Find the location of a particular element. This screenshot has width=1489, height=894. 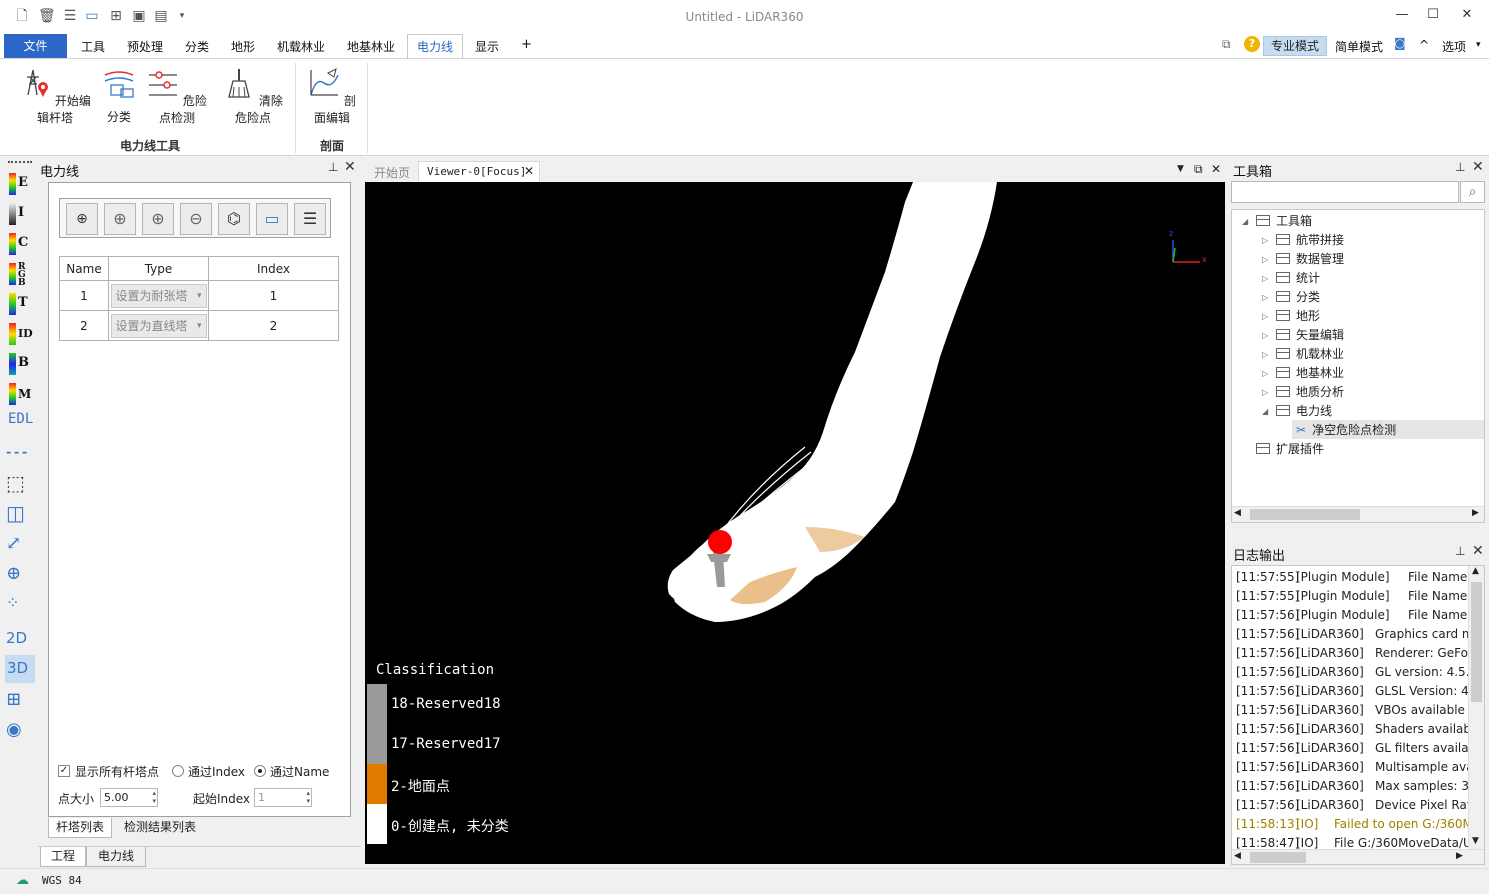

tab-power-line: 电力线 is located at coordinates (435, 46).